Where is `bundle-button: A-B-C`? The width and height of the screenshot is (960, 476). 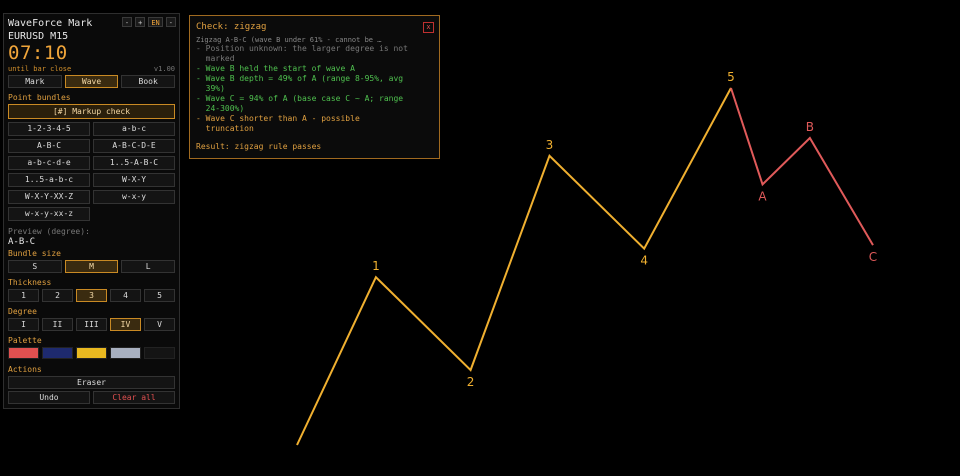 bundle-button: A-B-C is located at coordinates (49, 146).